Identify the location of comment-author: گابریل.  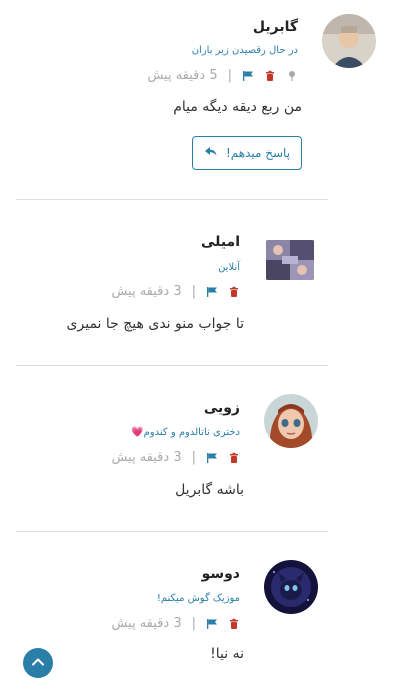
(275, 27).